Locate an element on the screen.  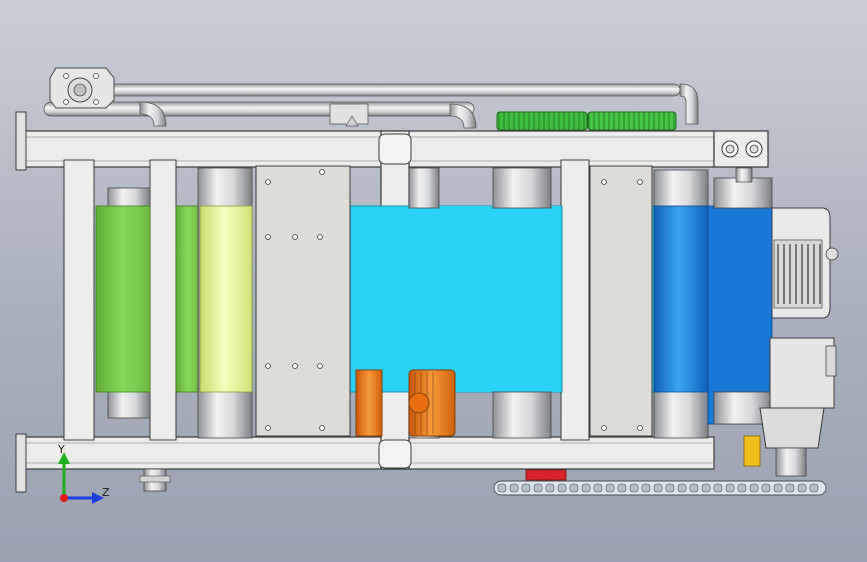
flange-inlet is located at coordinates (82, 88).